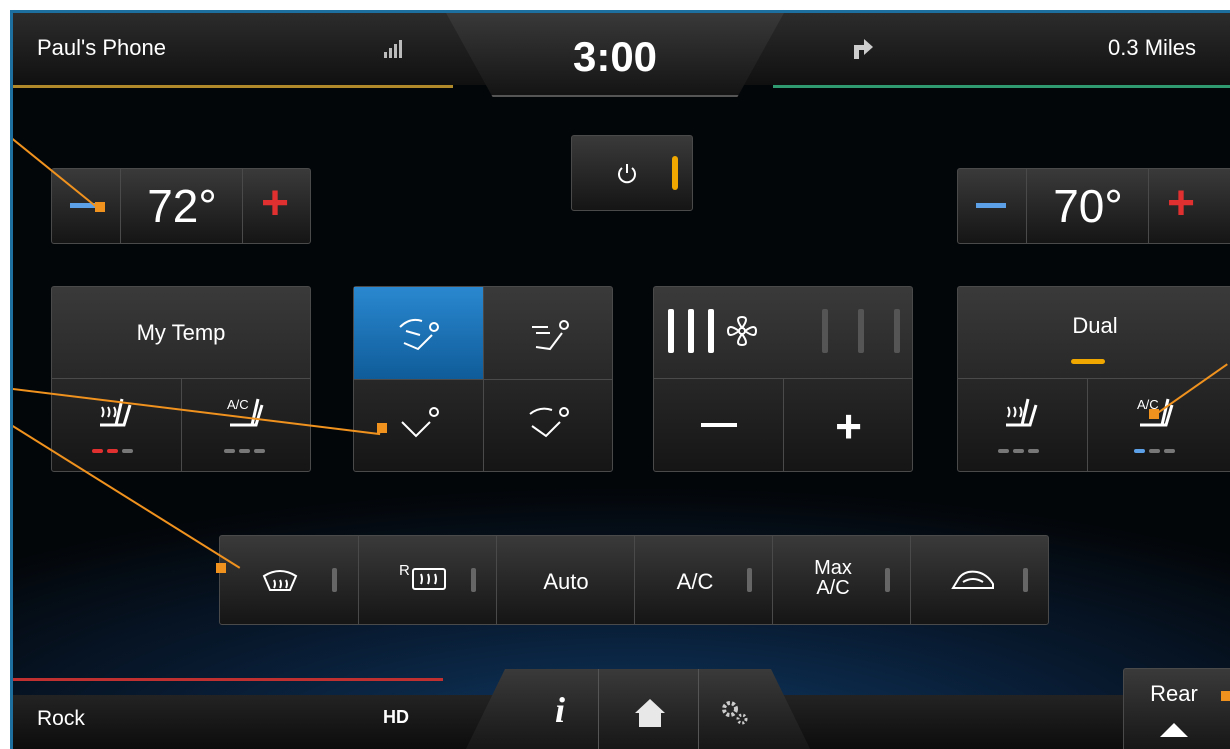  I want to click on media-accent-line, so click(228, 679).